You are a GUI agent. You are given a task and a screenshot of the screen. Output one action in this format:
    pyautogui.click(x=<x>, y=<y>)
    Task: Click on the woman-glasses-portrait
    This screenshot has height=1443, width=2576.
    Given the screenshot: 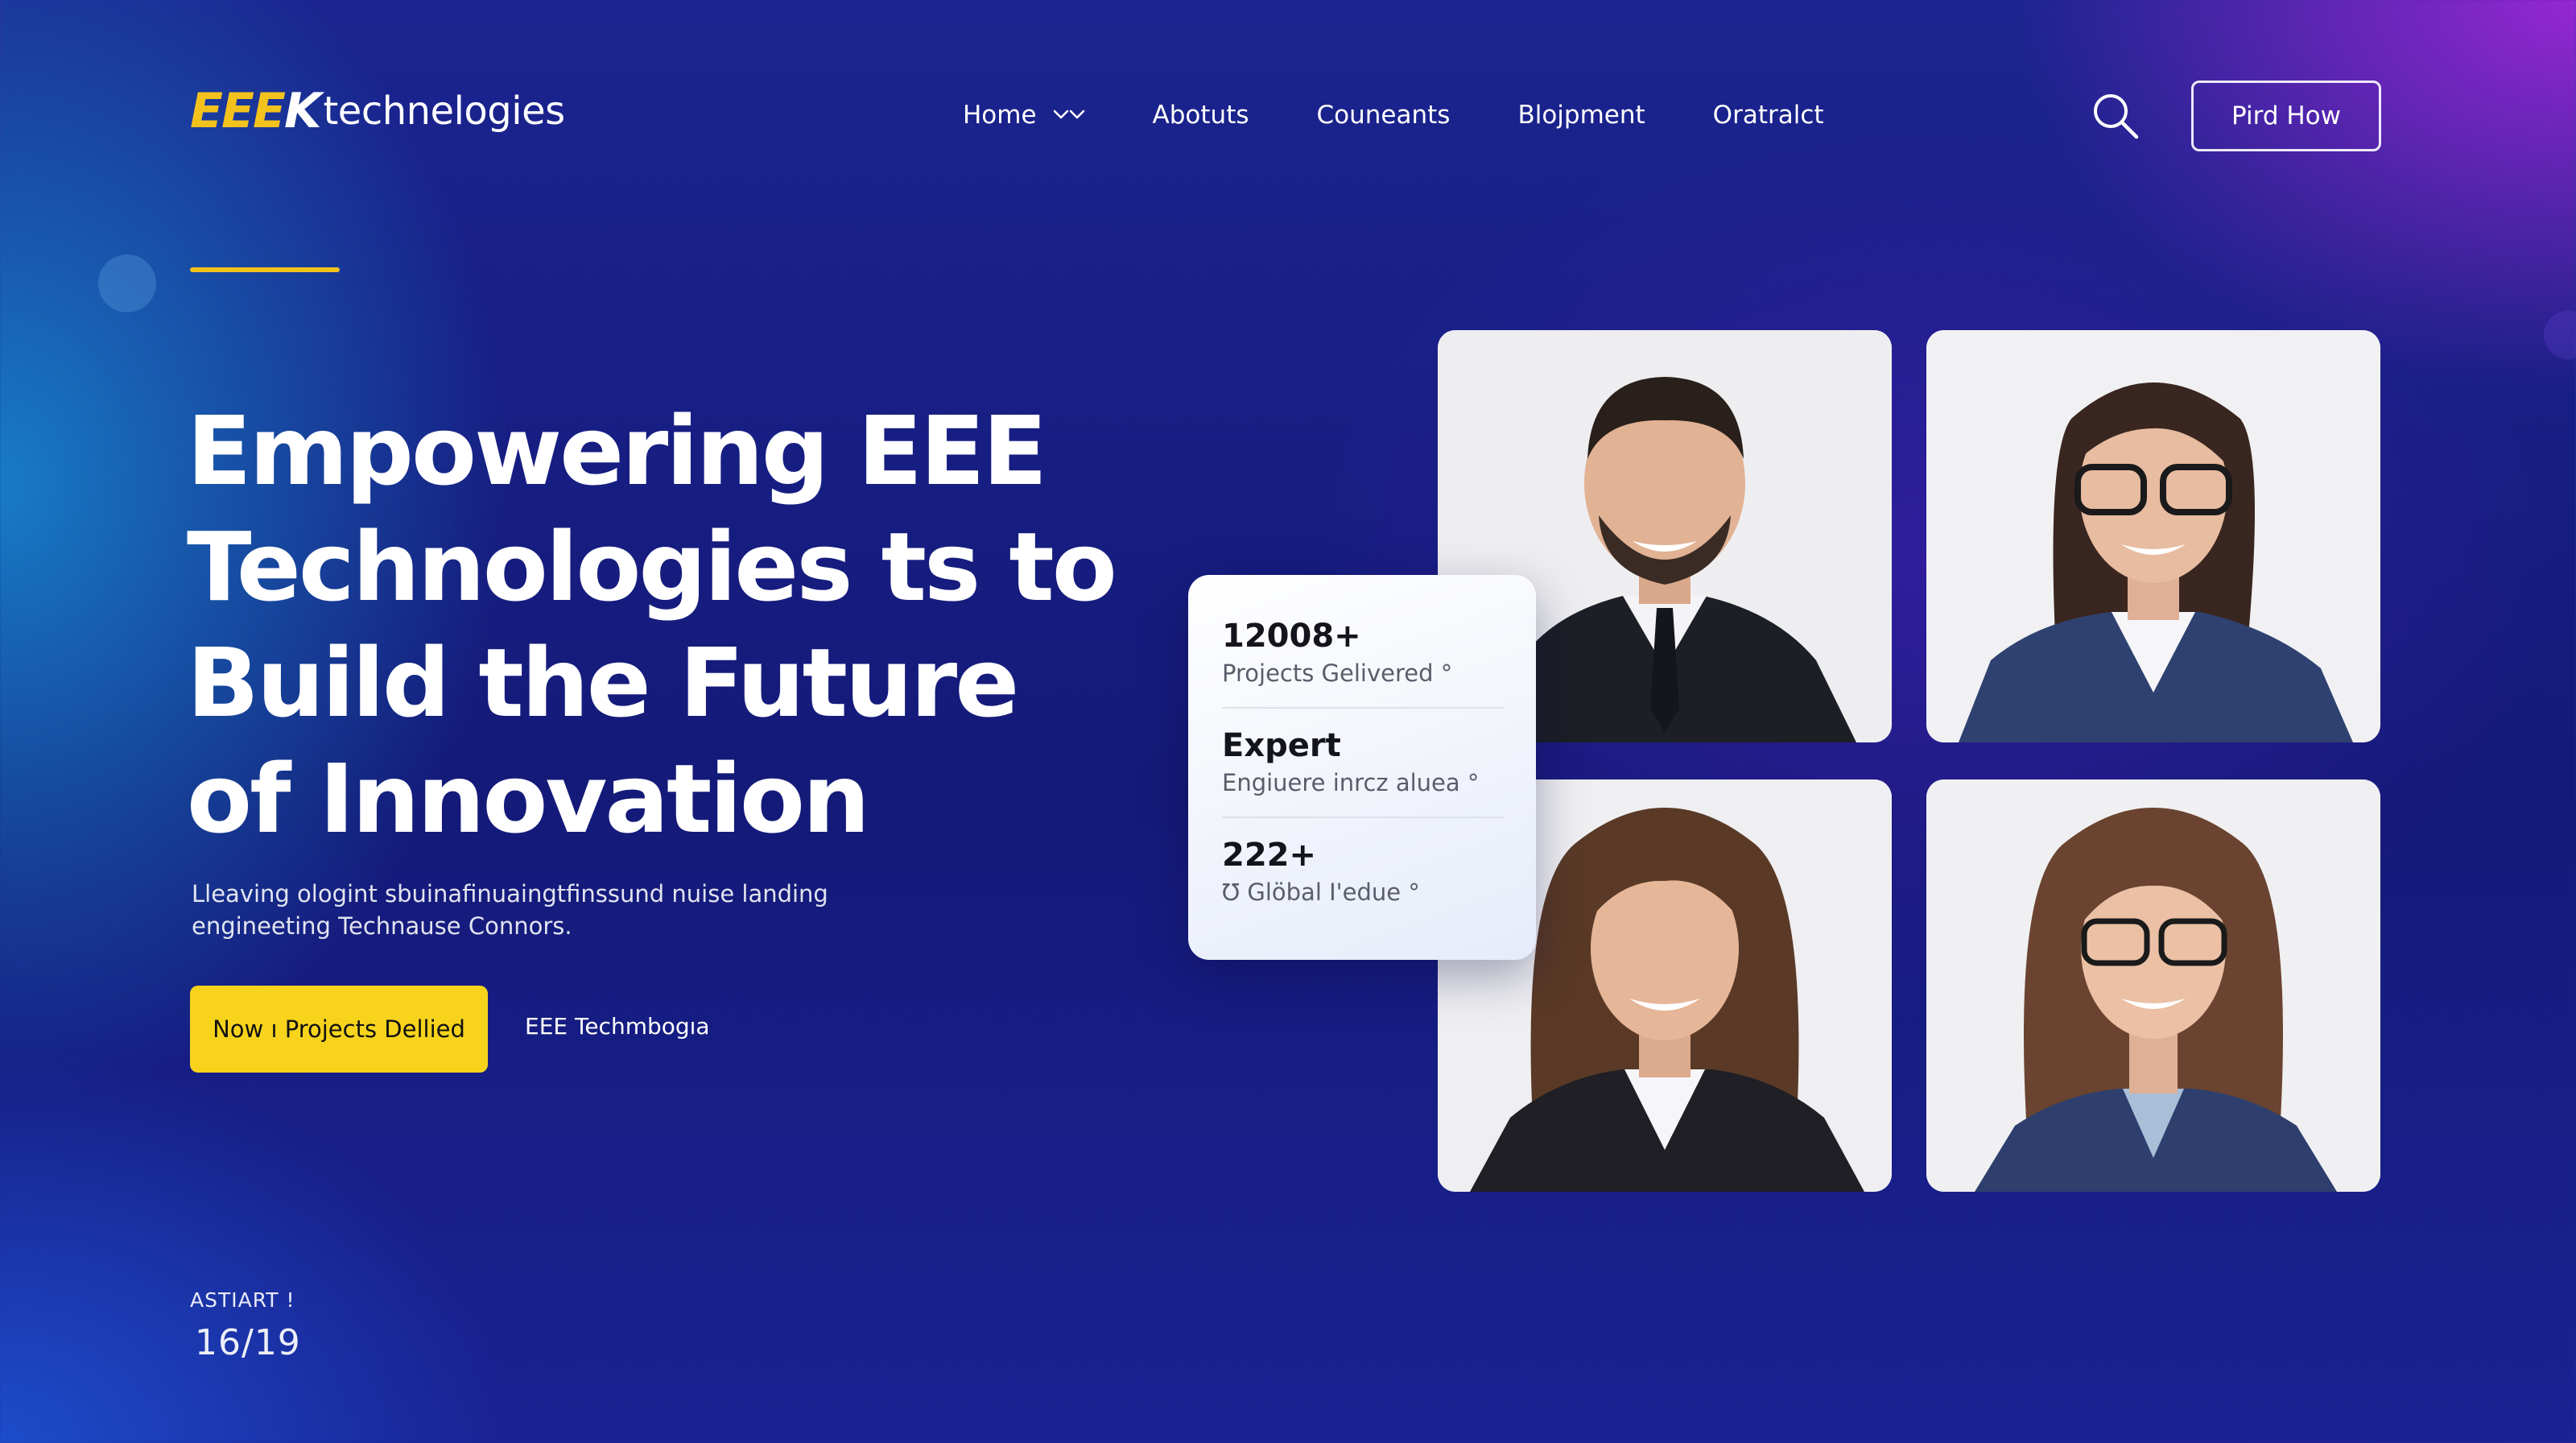 What is the action you would take?
    pyautogui.click(x=2153, y=536)
    